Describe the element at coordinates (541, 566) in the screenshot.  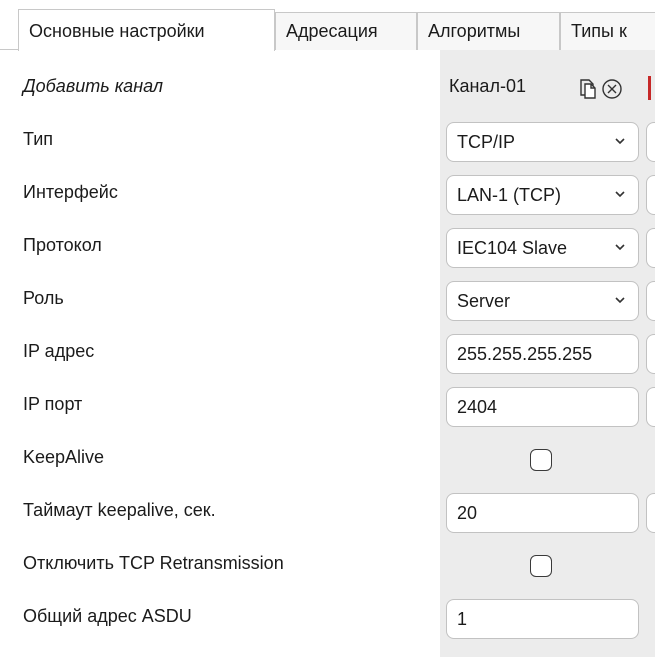
I see `disable-tcp-retransmission-checkbox` at that location.